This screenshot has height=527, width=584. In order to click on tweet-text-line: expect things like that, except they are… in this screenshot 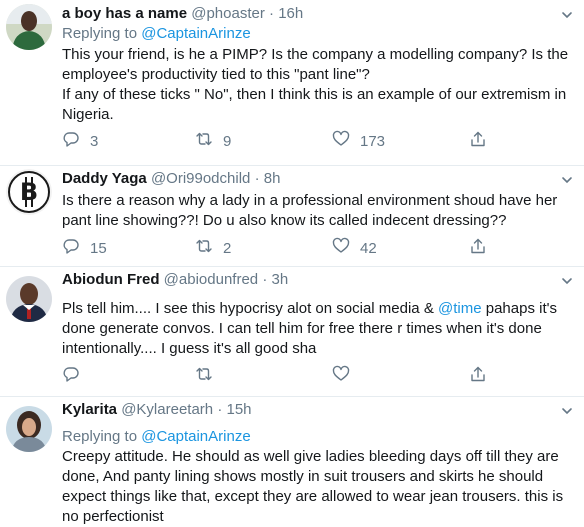, I will do `click(313, 496)`.